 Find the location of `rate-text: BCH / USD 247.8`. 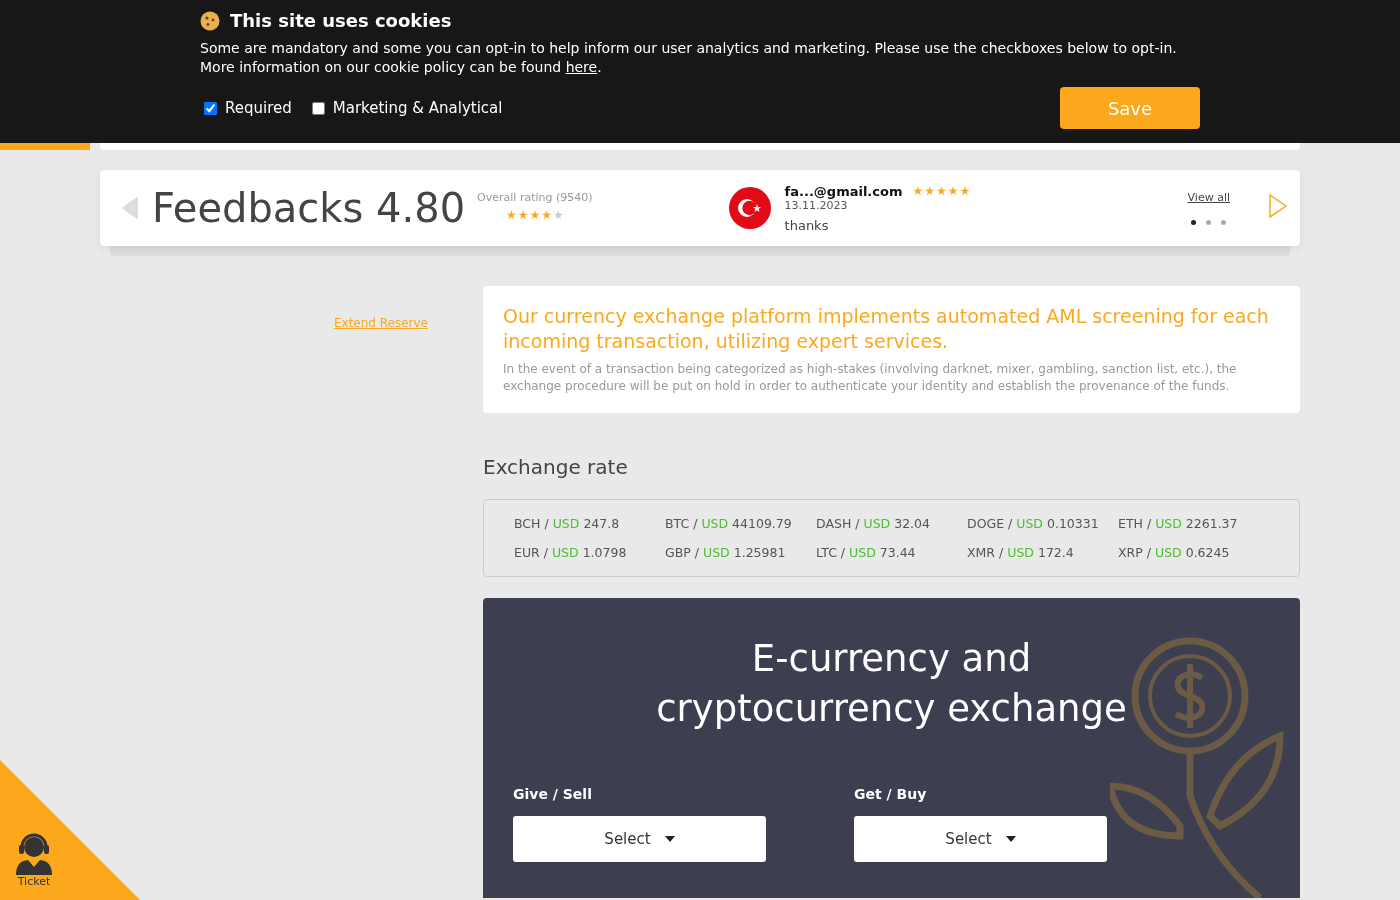

rate-text: BCH / USD 247.8 is located at coordinates (567, 523).